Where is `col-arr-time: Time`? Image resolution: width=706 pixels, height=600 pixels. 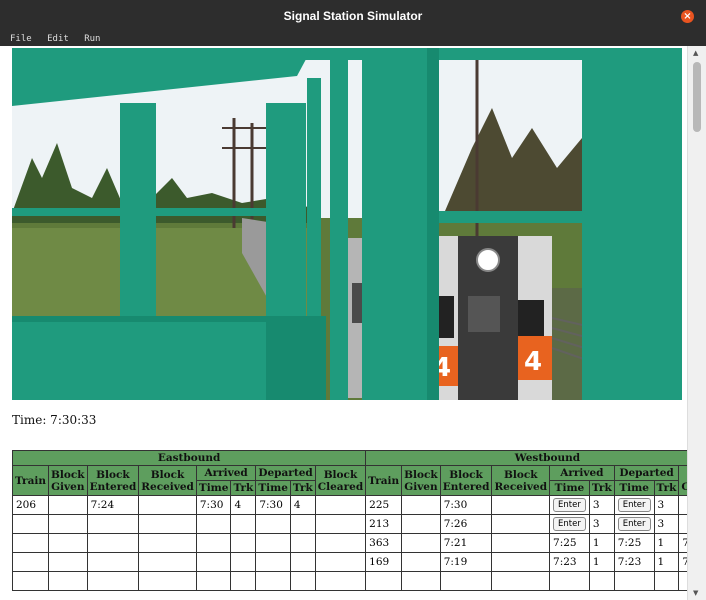
col-arr-time: Time is located at coordinates (213, 488).